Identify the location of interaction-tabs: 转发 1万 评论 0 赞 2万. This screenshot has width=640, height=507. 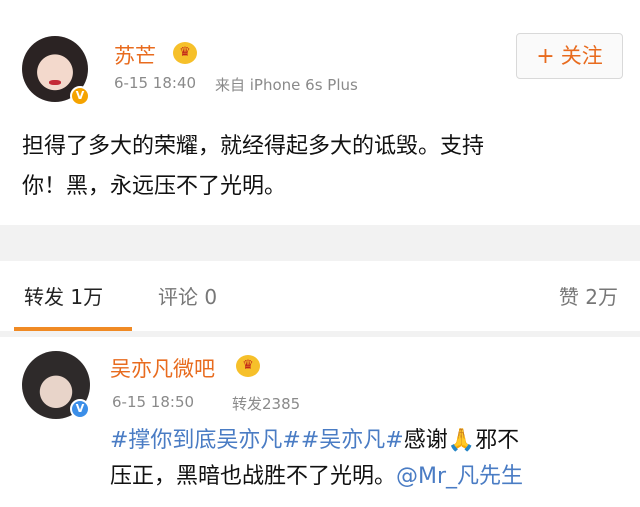
(320, 296).